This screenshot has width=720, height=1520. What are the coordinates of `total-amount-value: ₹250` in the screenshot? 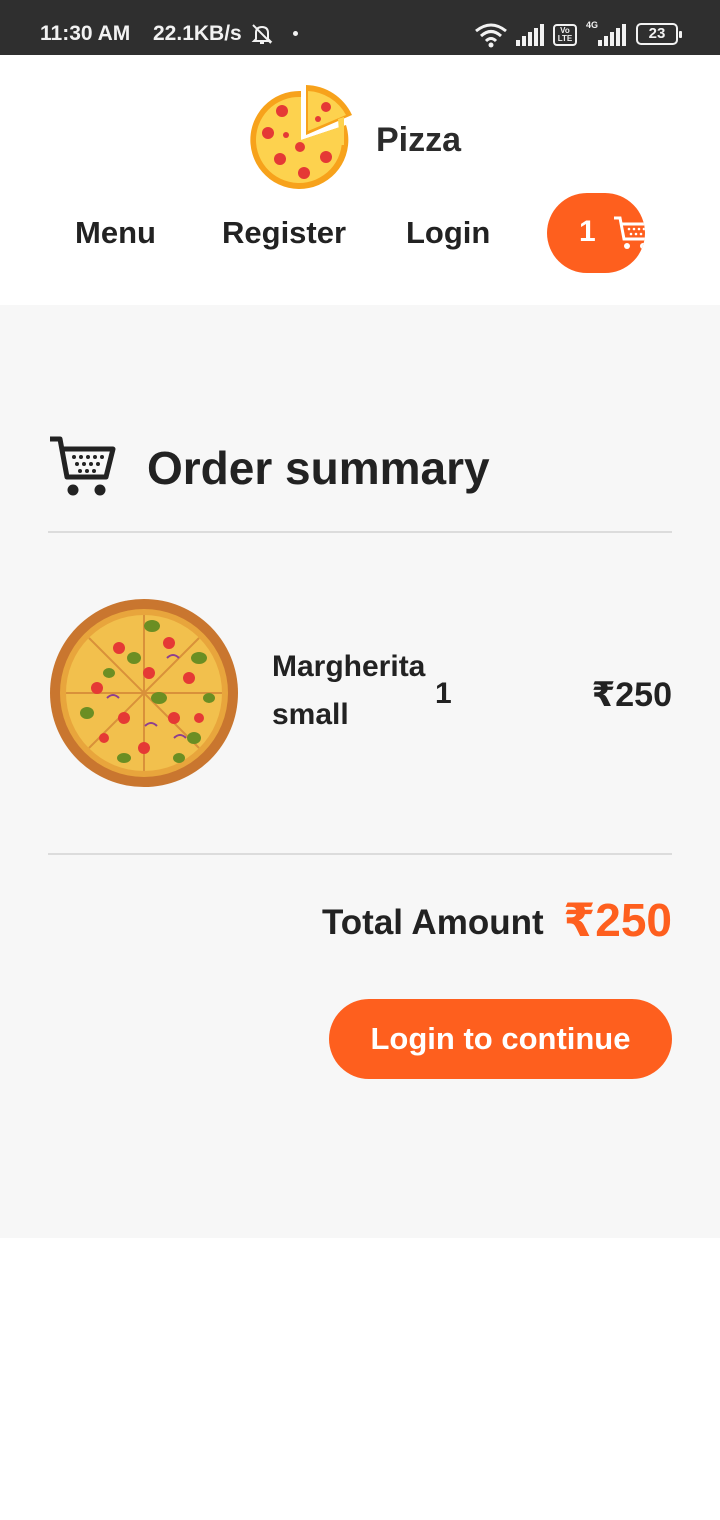 It's located at (617, 920).